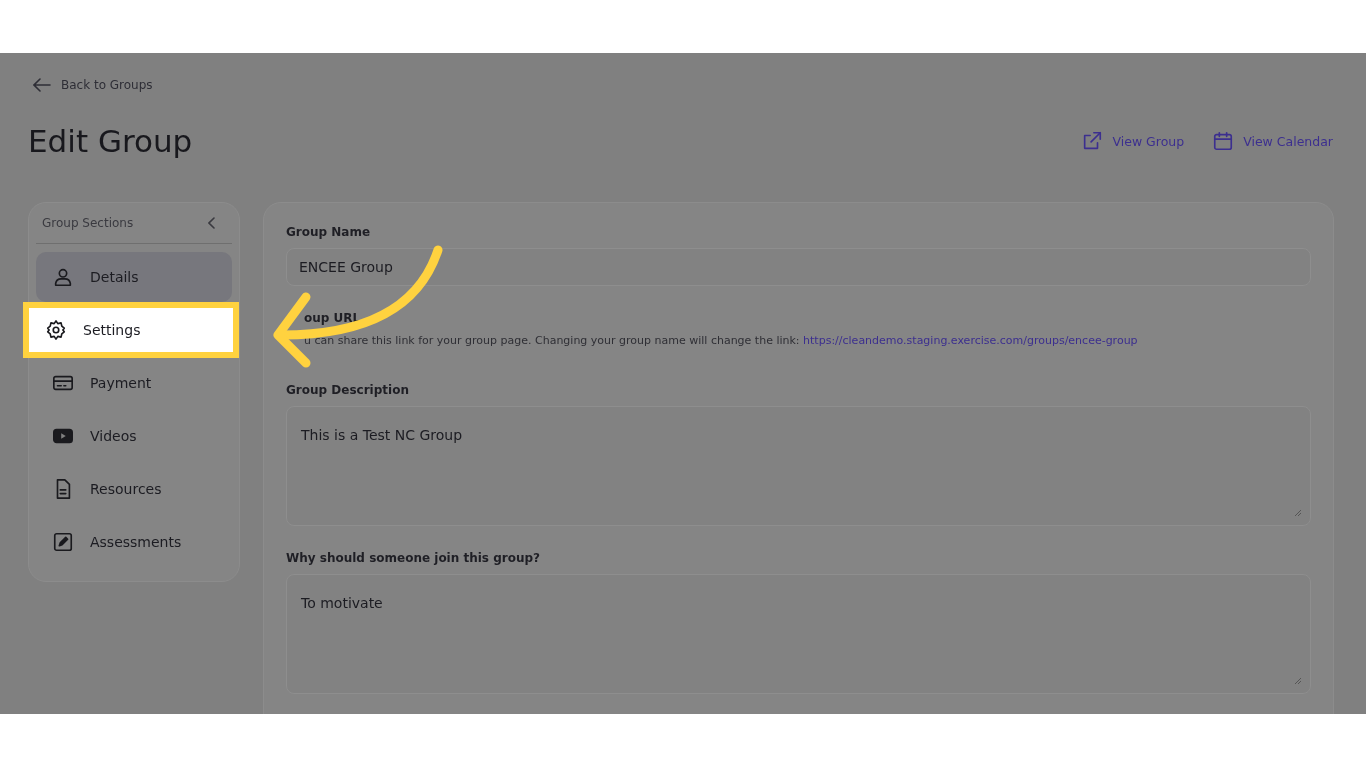  Describe the element at coordinates (1288, 141) in the screenshot. I see `header-link: View Calendar` at that location.